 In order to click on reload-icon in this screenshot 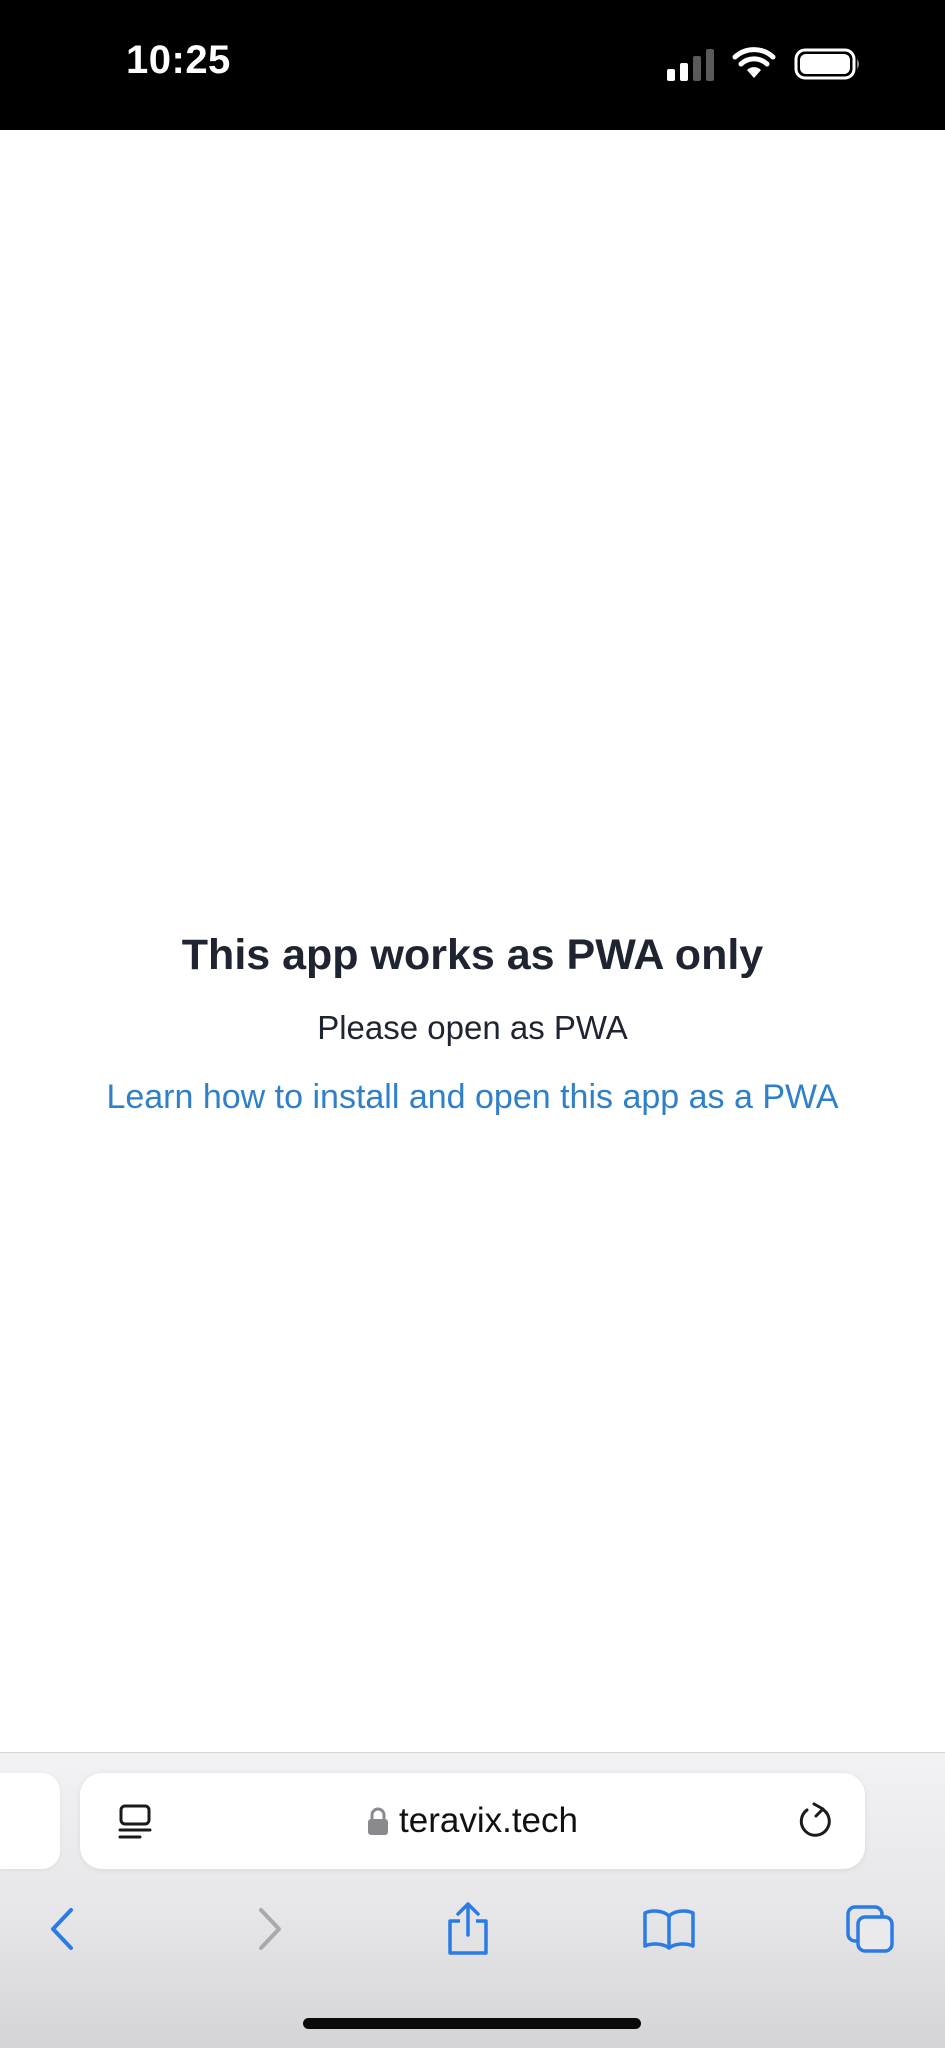, I will do `click(815, 1821)`.